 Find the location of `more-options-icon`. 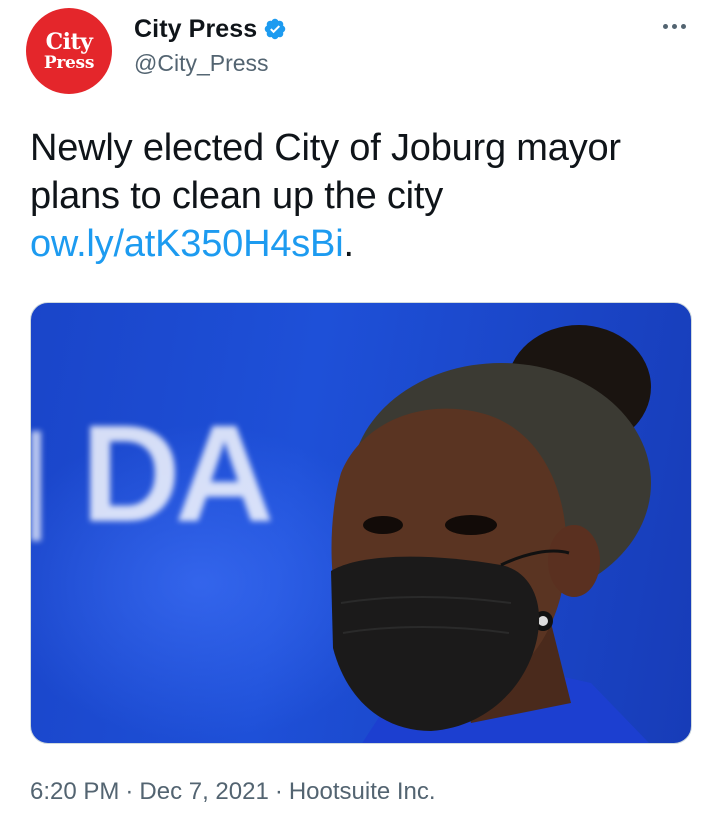

more-options-icon is located at coordinates (674, 26).